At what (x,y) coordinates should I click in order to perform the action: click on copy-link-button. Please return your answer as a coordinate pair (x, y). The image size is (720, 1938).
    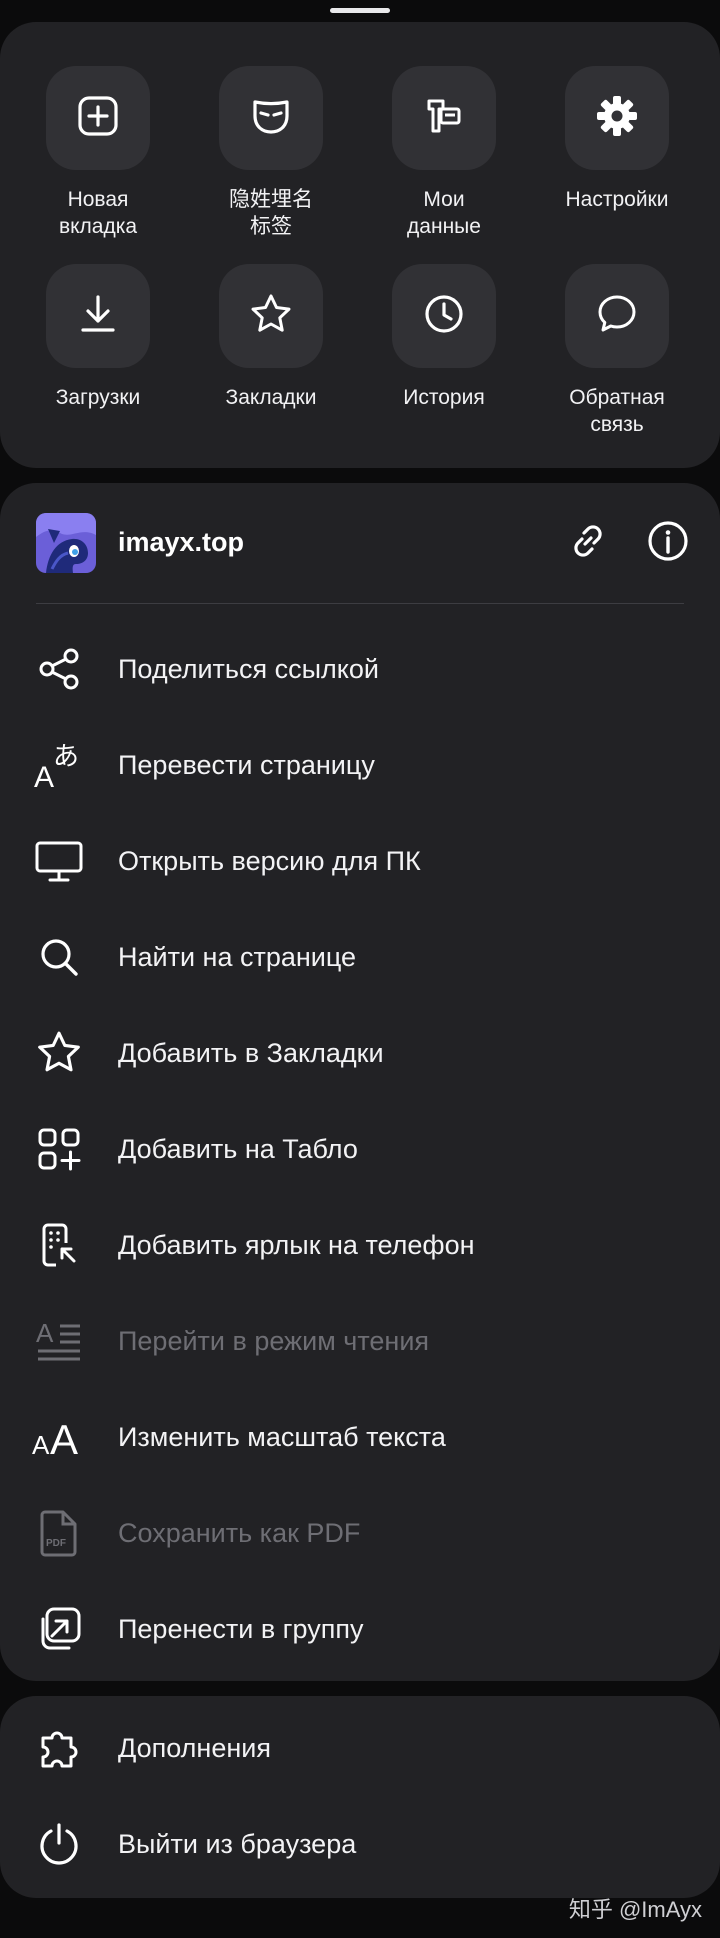
    Looking at the image, I should click on (588, 543).